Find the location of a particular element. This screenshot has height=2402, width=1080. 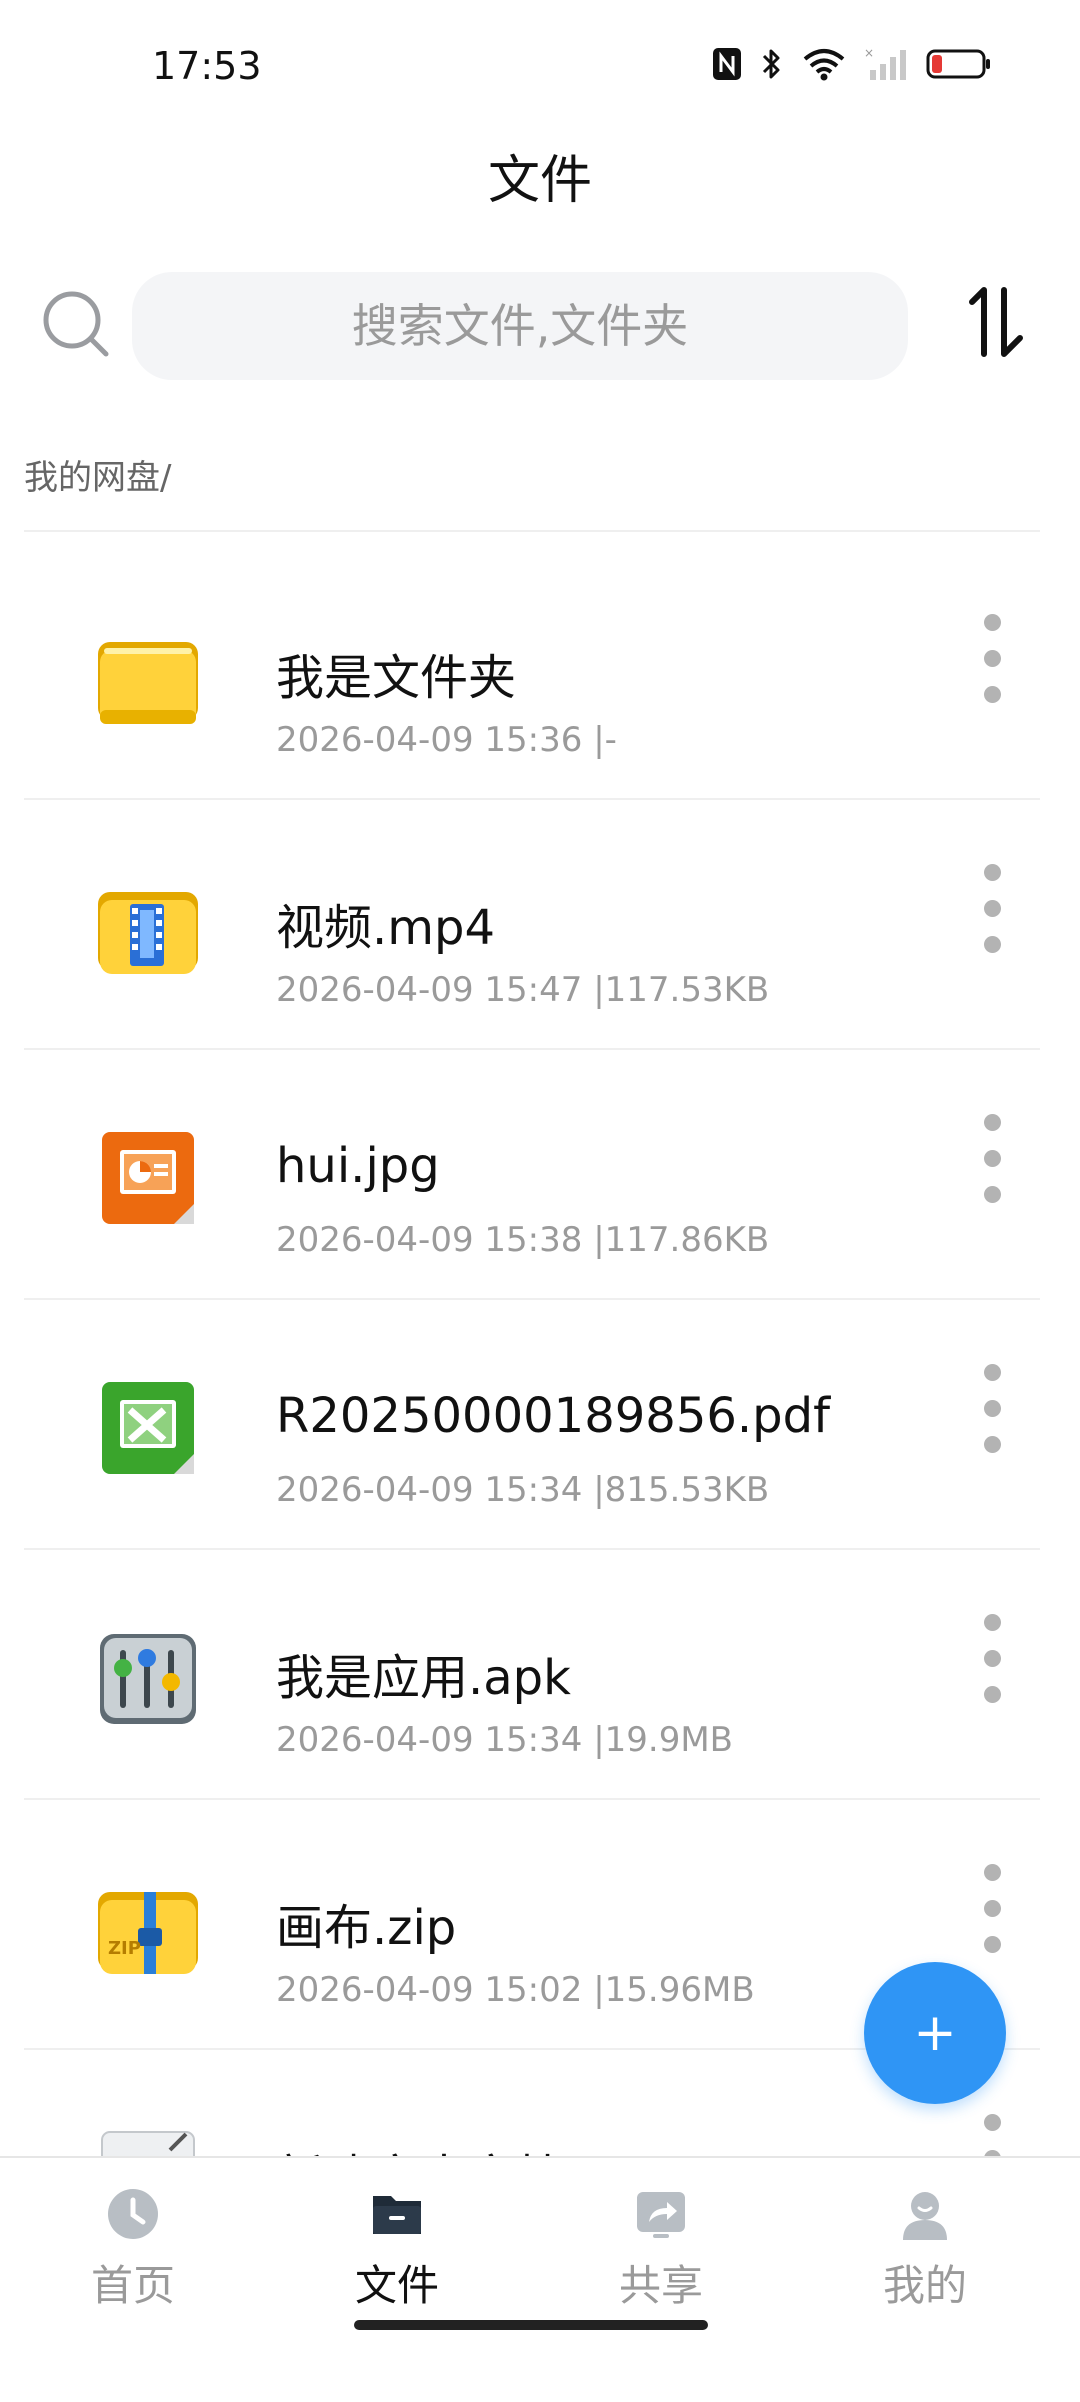

video-folder-icon is located at coordinates (148, 933).